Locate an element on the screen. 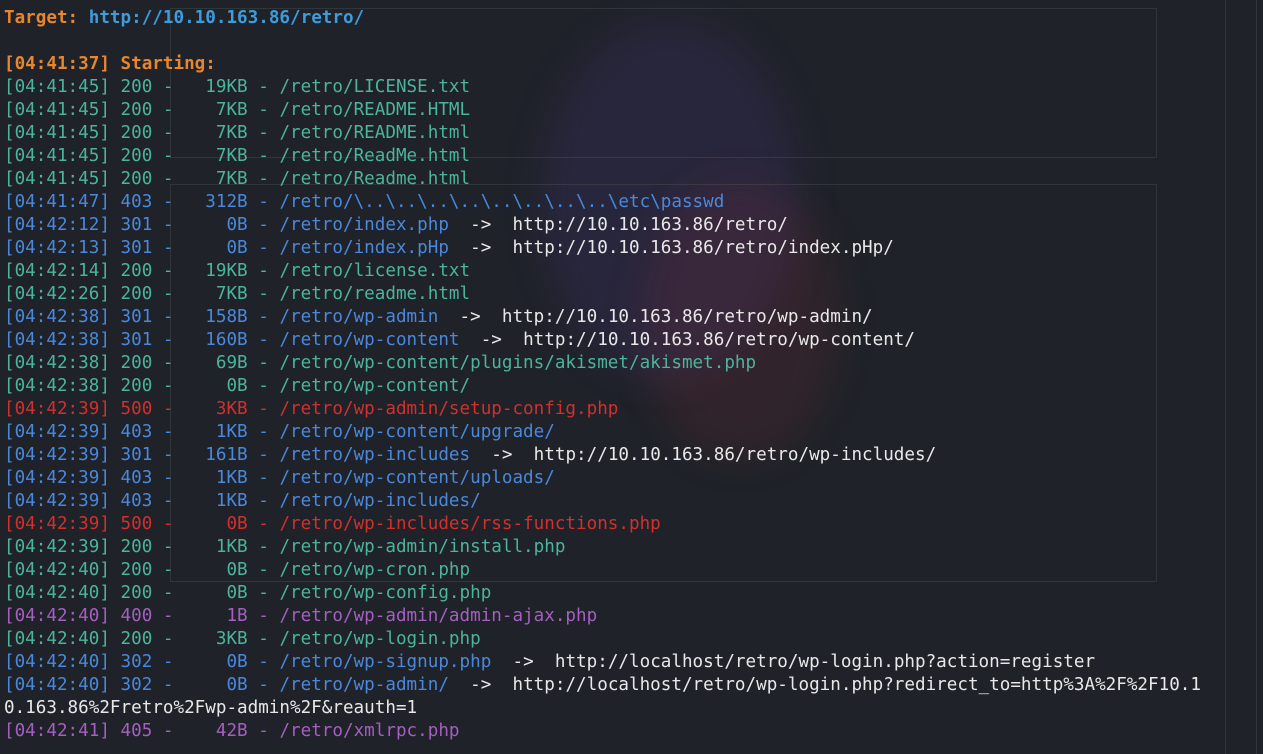 This screenshot has width=1263, height=754. response-size: 42B is located at coordinates (231, 731).